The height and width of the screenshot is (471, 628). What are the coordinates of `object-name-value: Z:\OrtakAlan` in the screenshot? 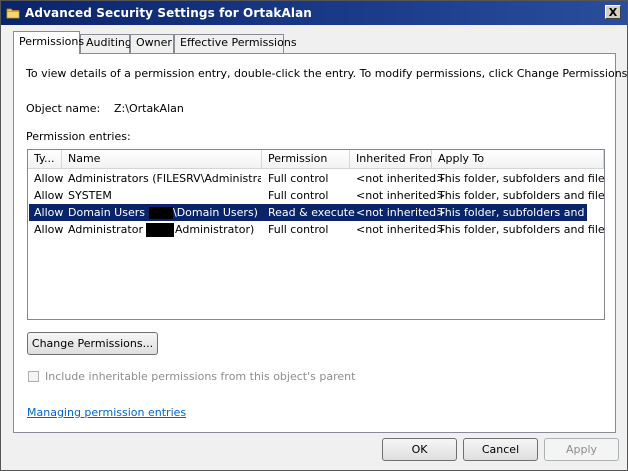 It's located at (149, 108).